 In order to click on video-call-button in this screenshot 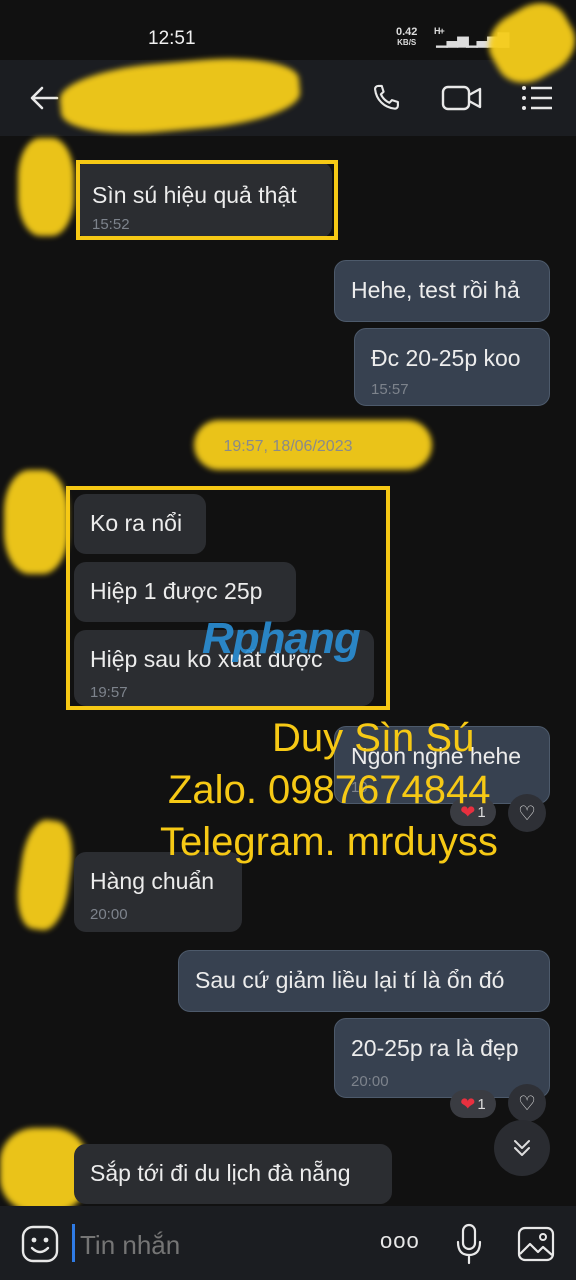, I will do `click(462, 98)`.